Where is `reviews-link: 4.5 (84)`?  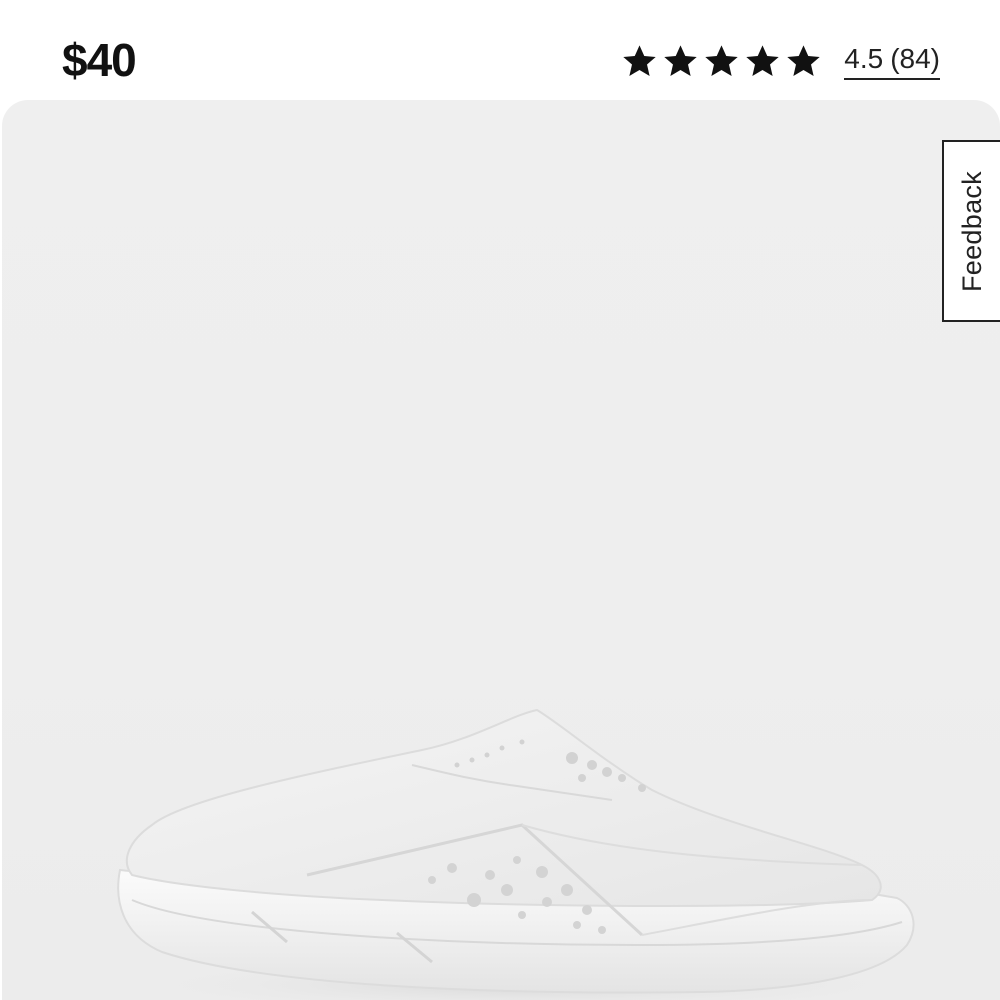 reviews-link: 4.5 (84) is located at coordinates (892, 61).